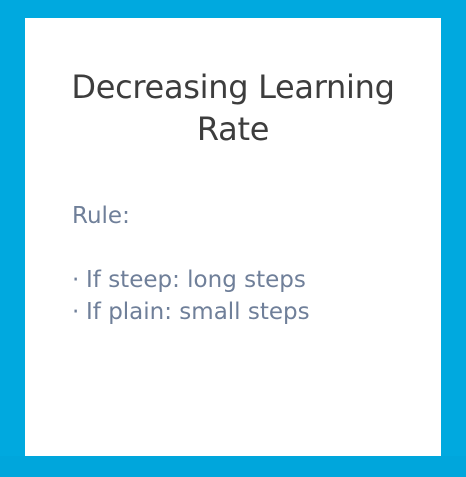 The height and width of the screenshot is (477, 466). I want to click on list-item: · If steep: long steps, so click(252, 280).